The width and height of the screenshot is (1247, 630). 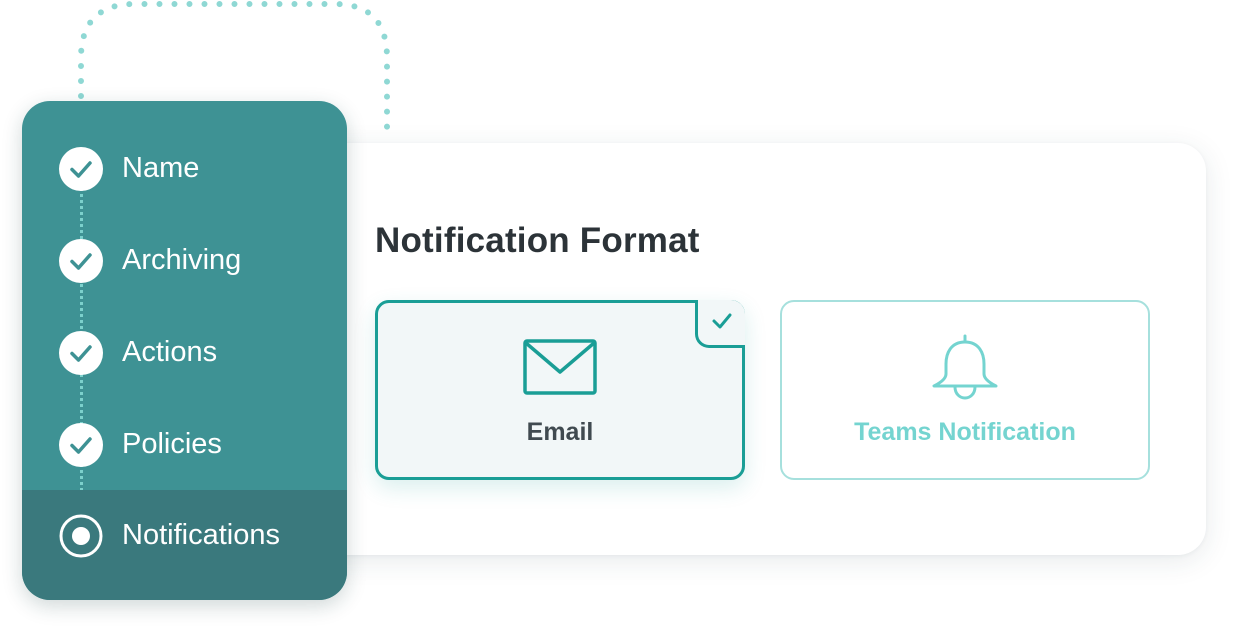 What do you see at coordinates (161, 168) in the screenshot?
I see `step-label-name: Name` at bounding box center [161, 168].